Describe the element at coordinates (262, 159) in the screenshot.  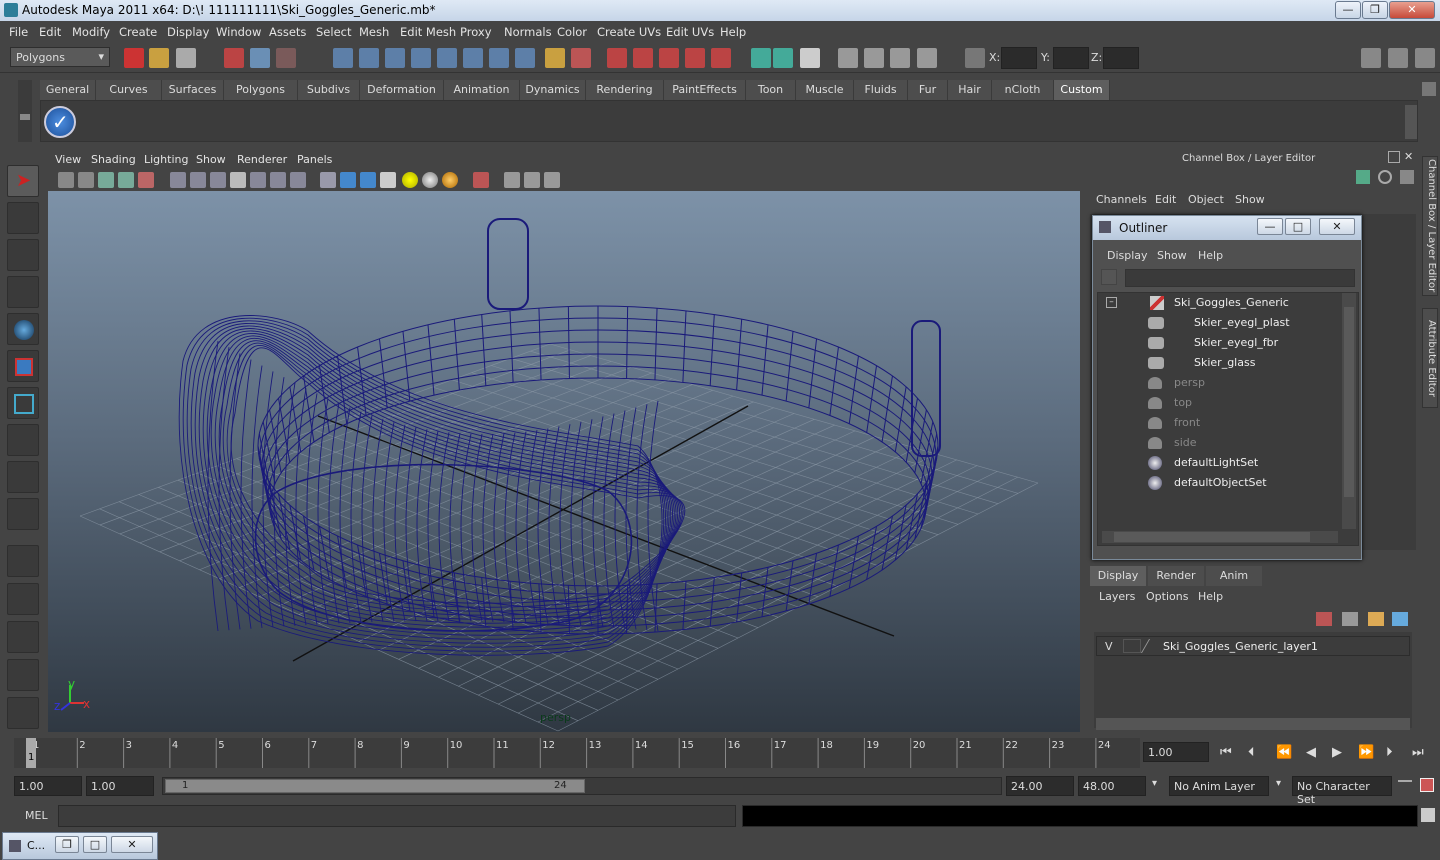
I see `panel-menu-renderer: Renderer` at that location.